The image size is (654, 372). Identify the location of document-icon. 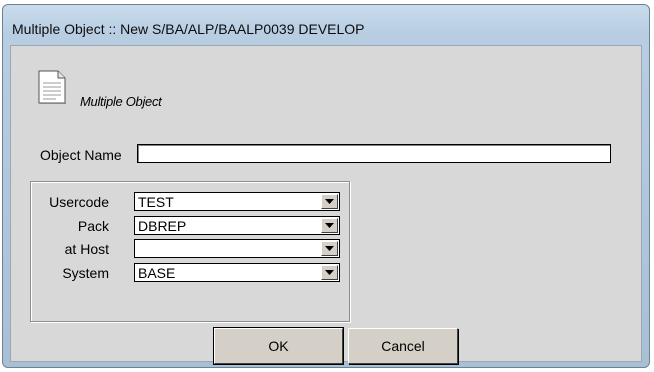
(52, 87).